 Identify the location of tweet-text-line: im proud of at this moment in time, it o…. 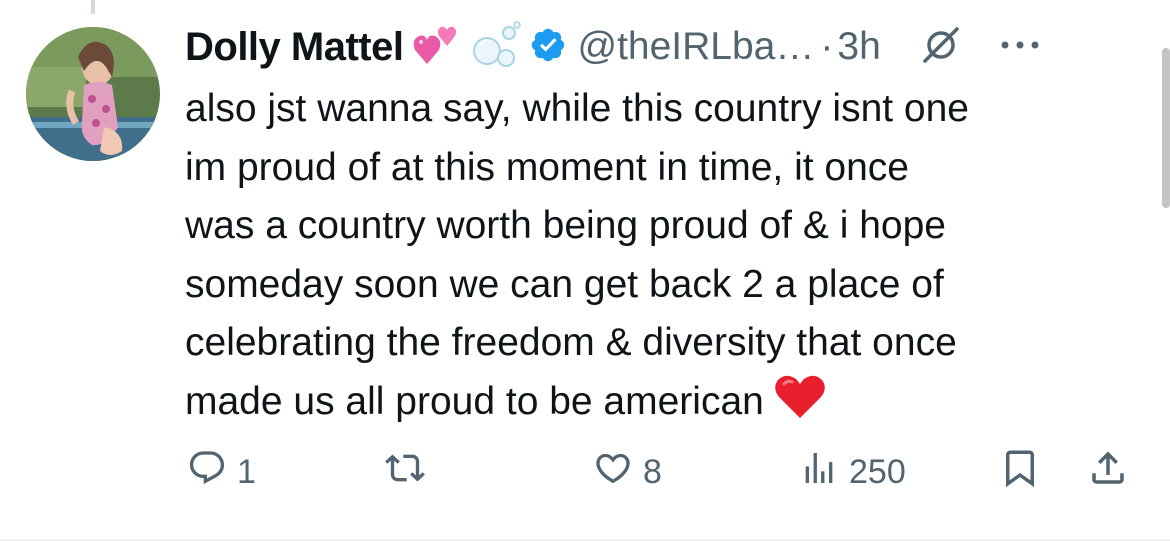
(547, 167).